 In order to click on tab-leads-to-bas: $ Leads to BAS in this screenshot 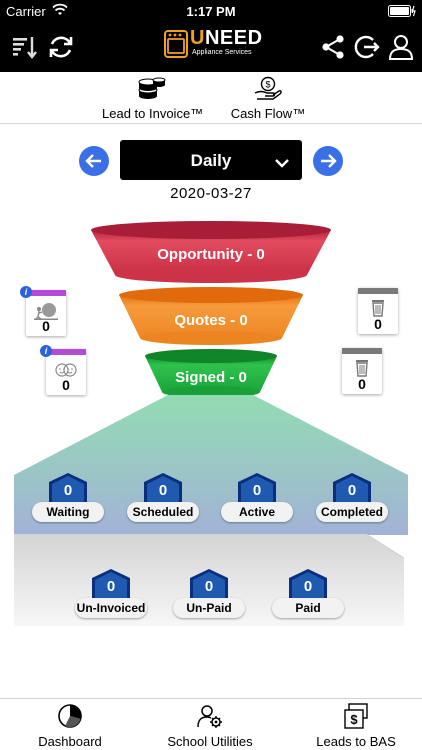, I will do `click(356, 726)`.